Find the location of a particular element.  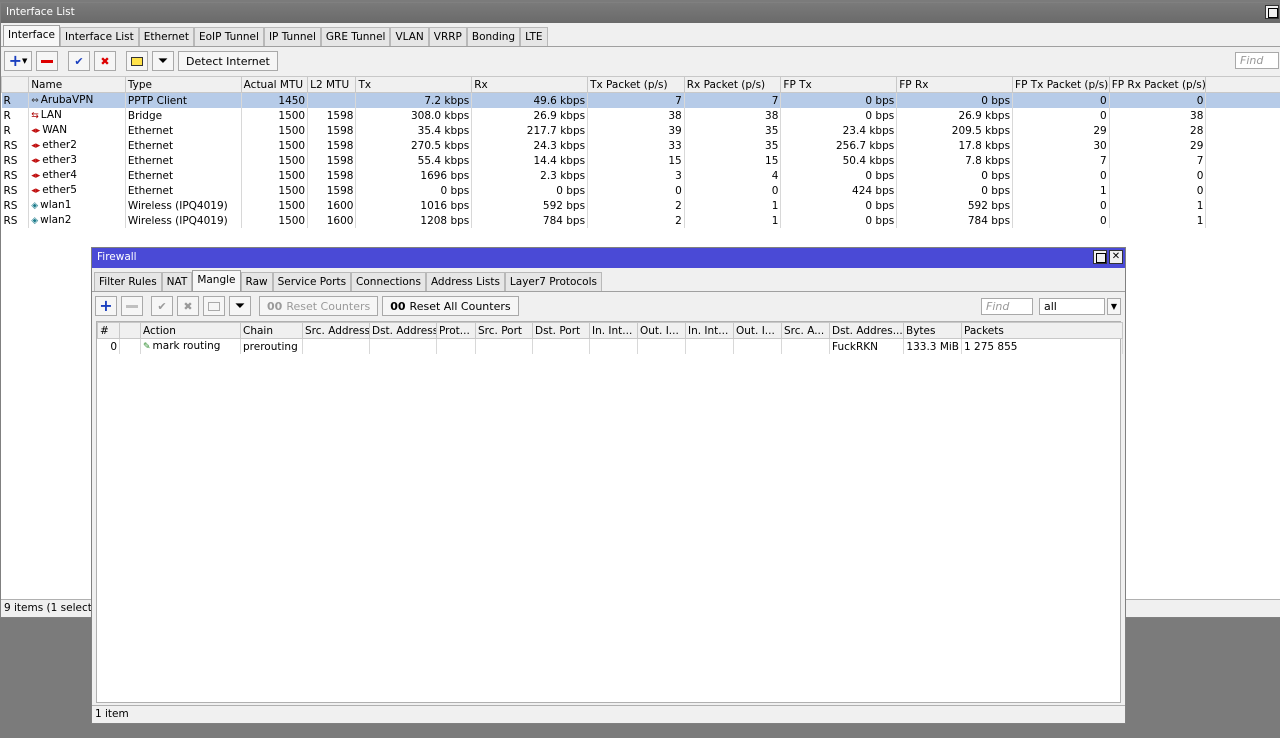

reset-all-counters-button: 00 Reset All Counters is located at coordinates (450, 306).